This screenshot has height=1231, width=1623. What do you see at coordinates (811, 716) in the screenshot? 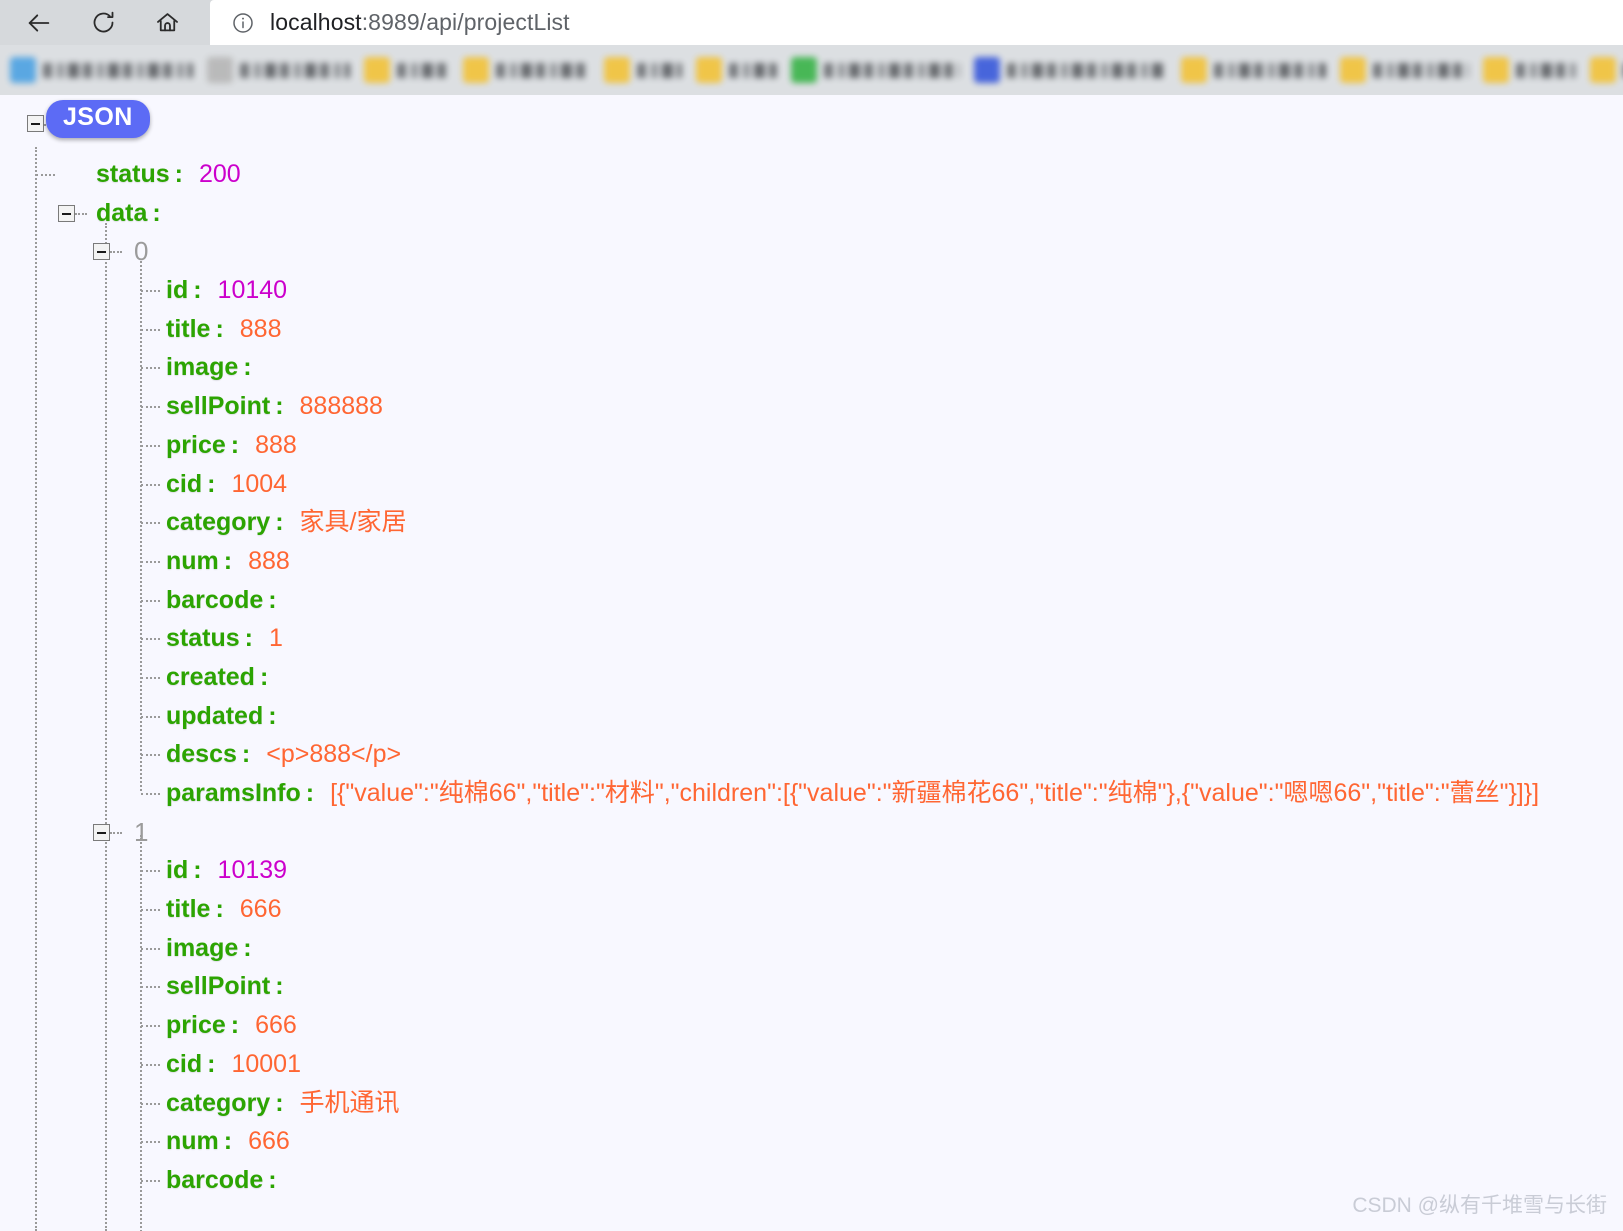
I see `json-field: updated:` at bounding box center [811, 716].